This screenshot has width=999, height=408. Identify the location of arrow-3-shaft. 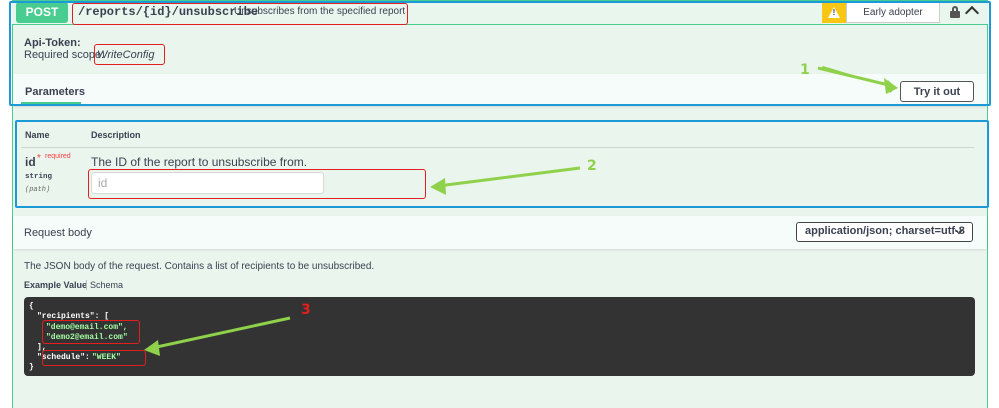
(221, 333).